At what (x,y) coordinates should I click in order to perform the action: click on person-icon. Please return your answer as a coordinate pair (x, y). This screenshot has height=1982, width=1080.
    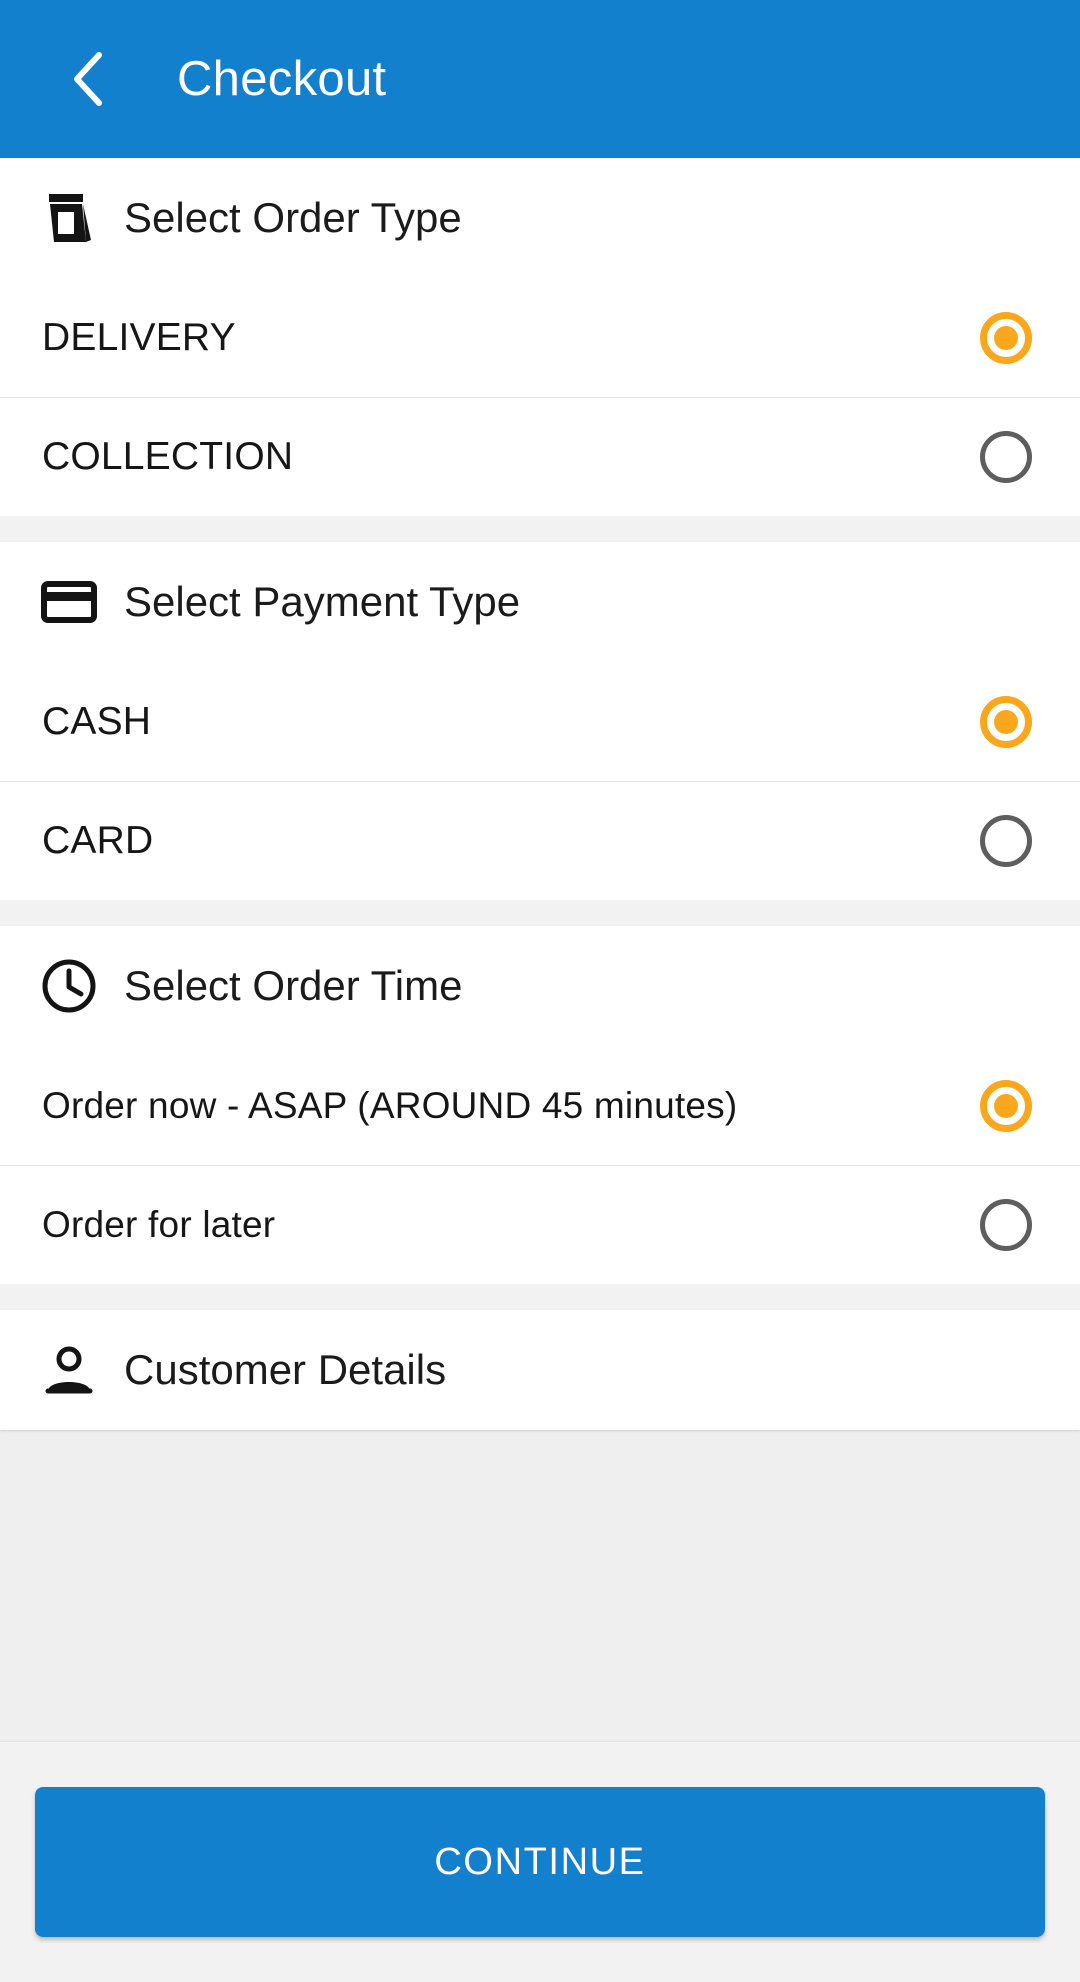
    Looking at the image, I should click on (69, 1370).